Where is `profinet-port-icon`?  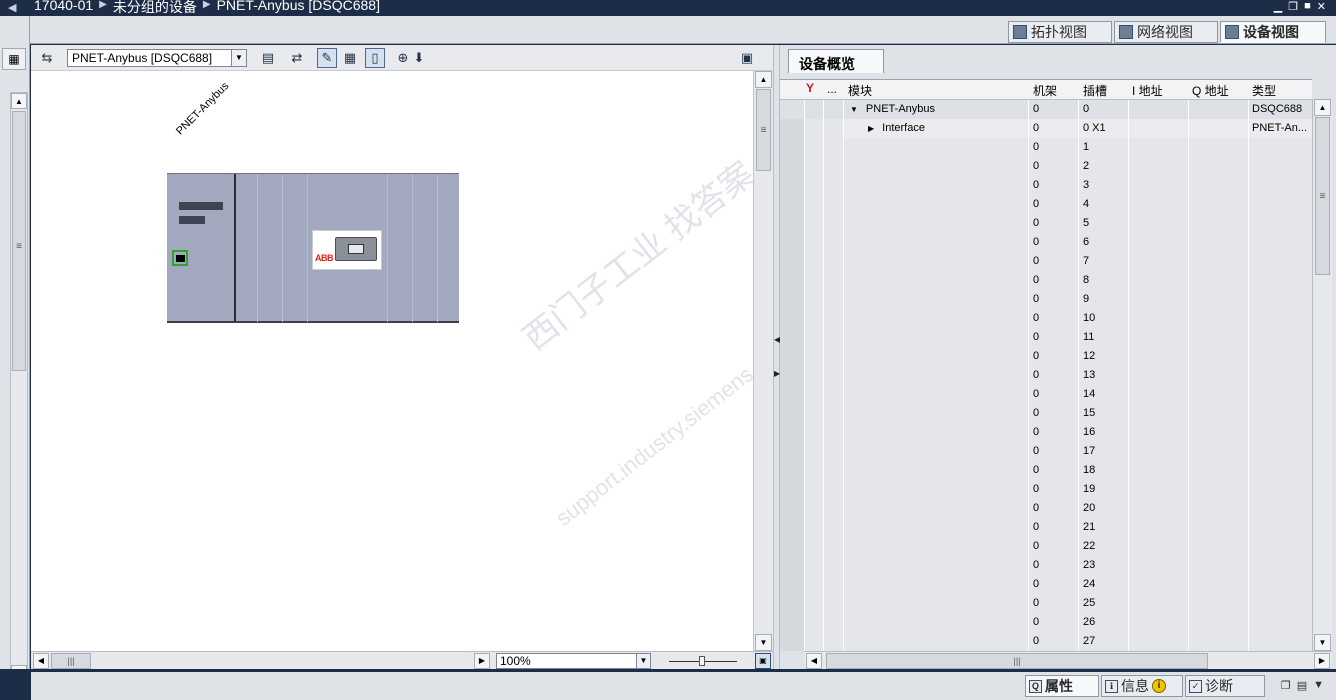 profinet-port-icon is located at coordinates (180, 258).